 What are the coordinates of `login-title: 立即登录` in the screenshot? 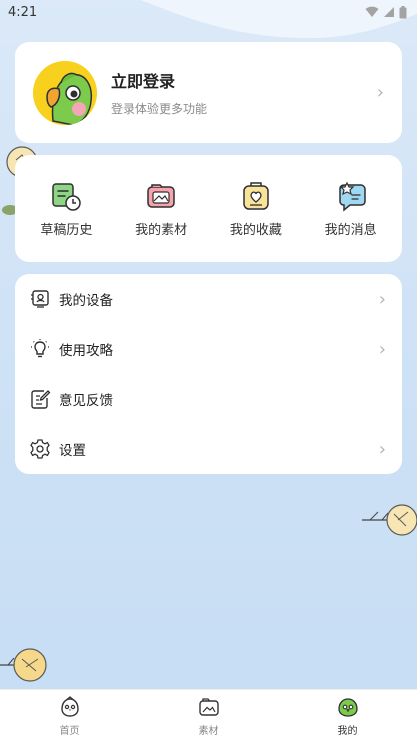 It's located at (244, 80).